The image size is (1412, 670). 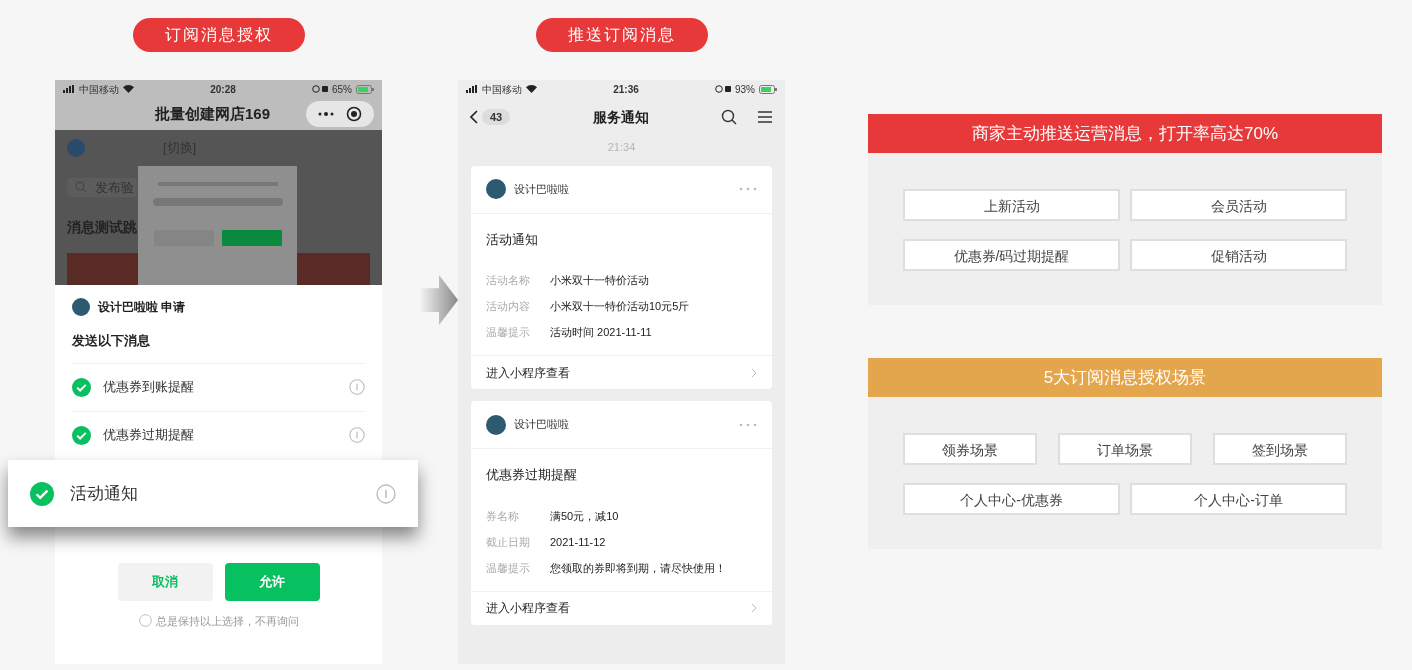 I want to click on empty-circle-icon, so click(x=145, y=621).